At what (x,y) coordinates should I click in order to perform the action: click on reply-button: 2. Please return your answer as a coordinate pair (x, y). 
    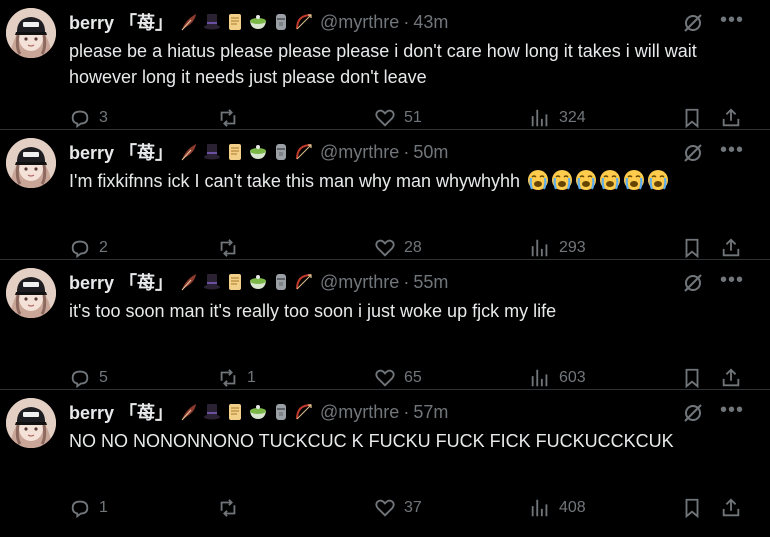
    Looking at the image, I should click on (88, 248).